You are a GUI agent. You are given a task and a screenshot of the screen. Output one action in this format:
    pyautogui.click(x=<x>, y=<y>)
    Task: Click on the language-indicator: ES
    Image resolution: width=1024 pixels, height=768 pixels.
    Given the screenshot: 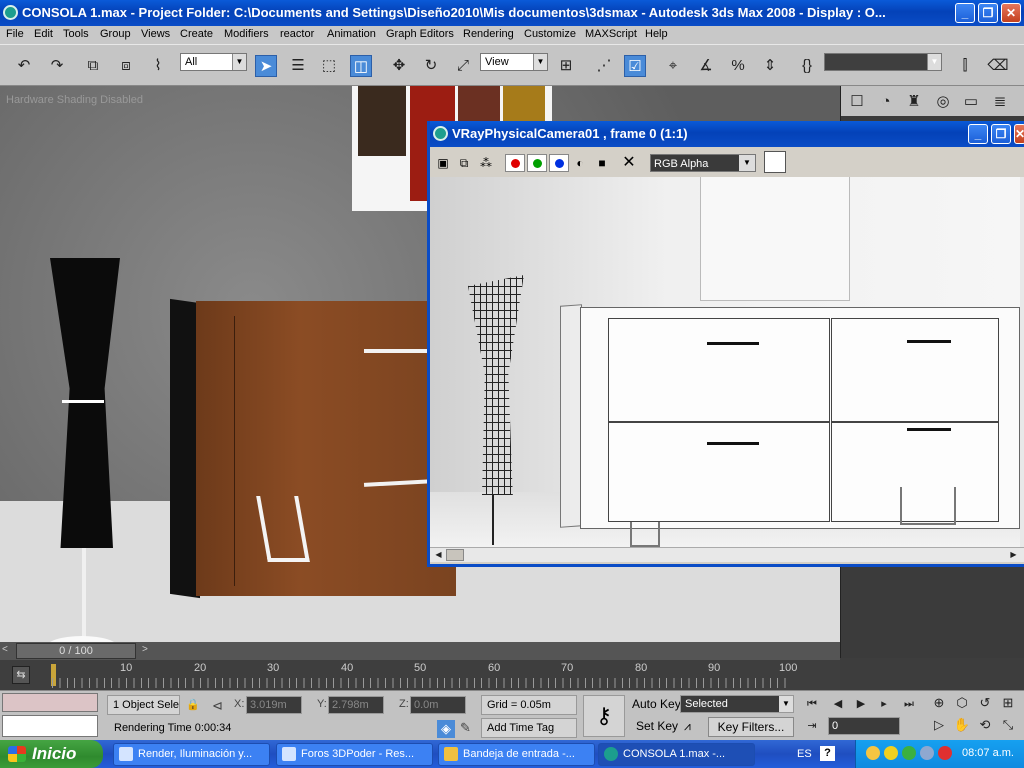 What is the action you would take?
    pyautogui.click(x=804, y=754)
    